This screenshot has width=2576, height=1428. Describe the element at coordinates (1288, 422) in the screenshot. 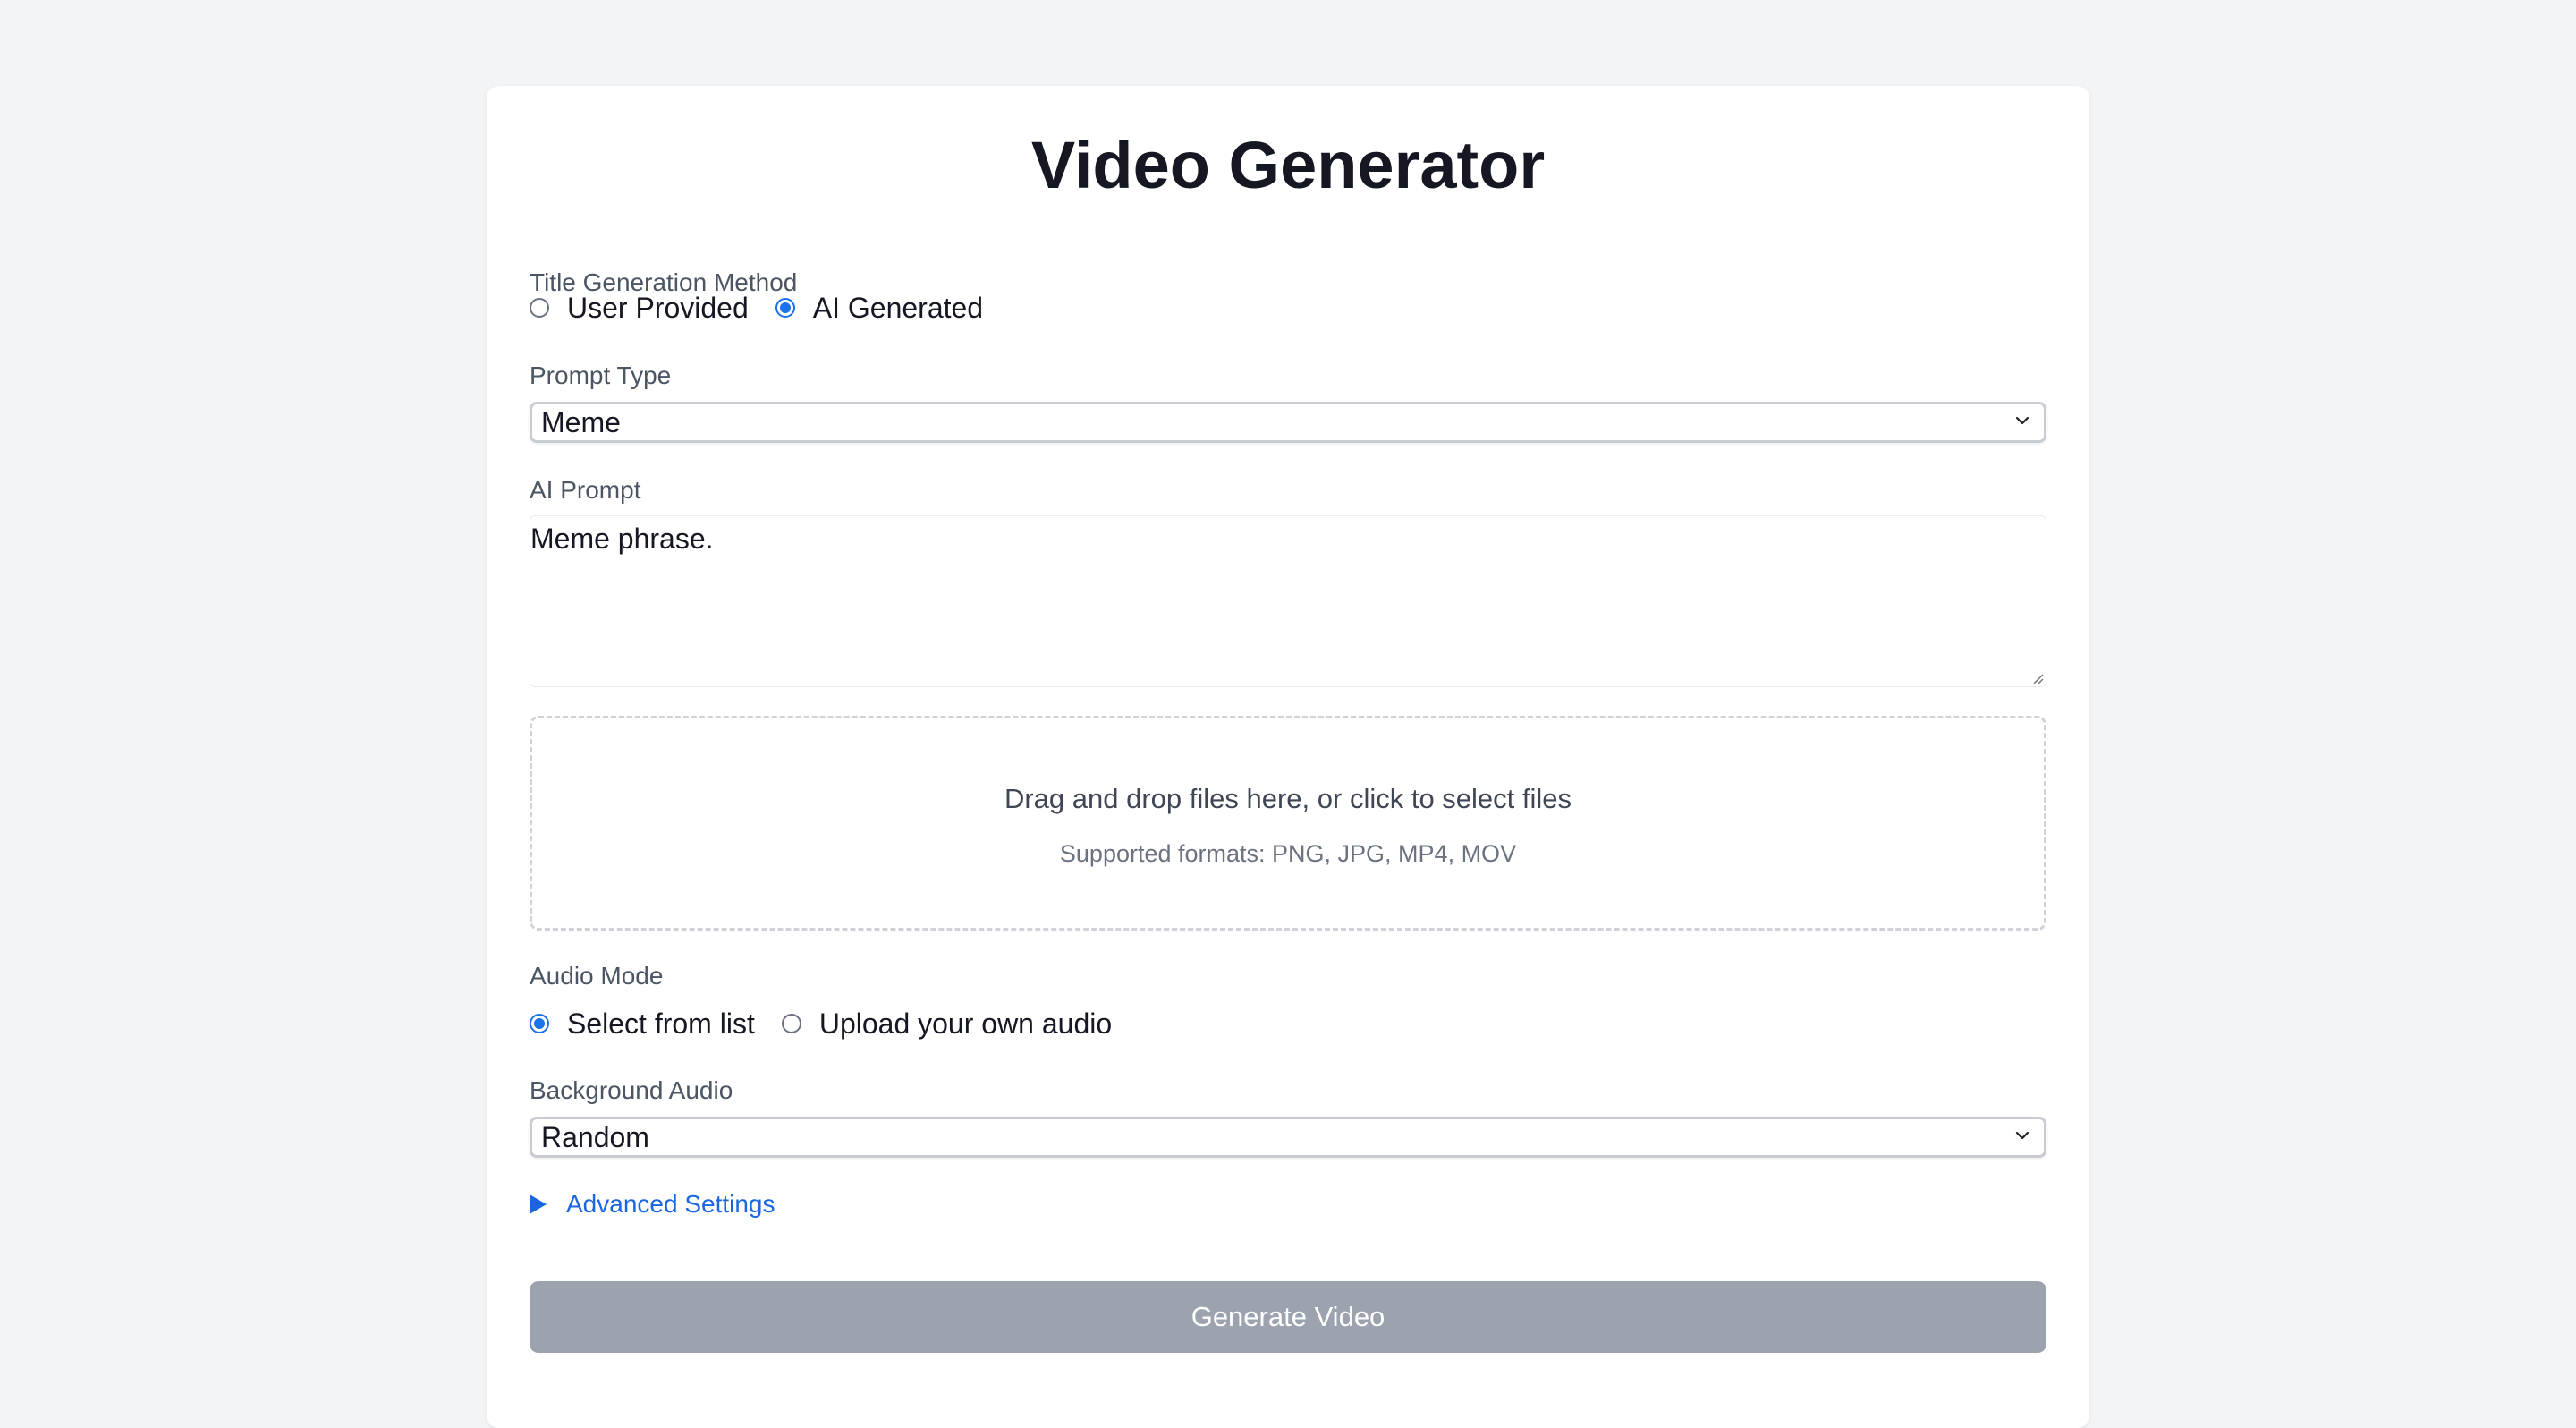

I see `prompt-type-select: Meme` at that location.